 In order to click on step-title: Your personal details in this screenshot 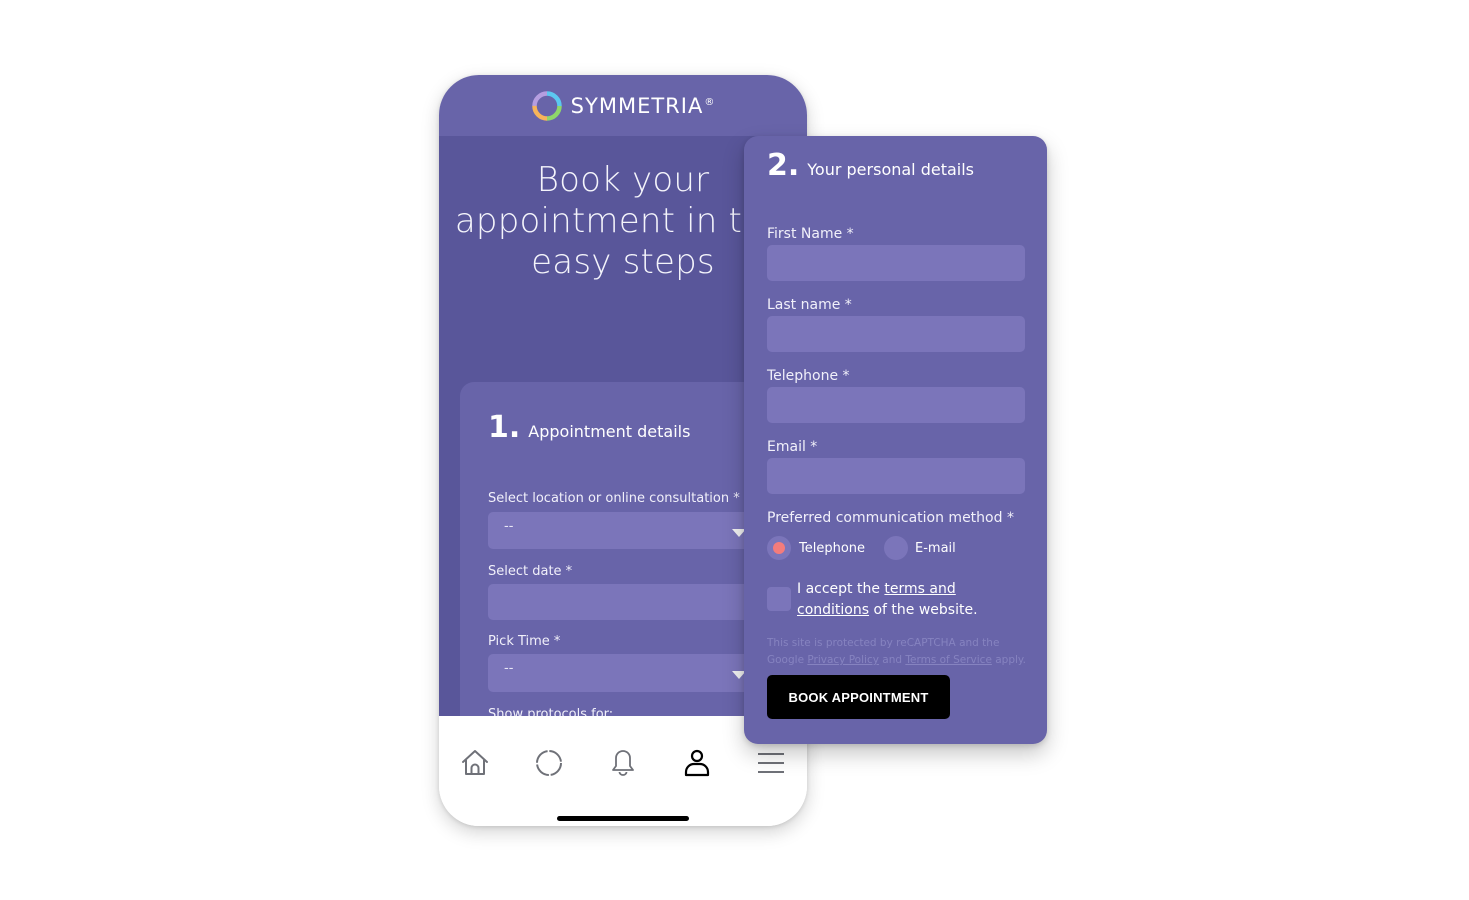, I will do `click(891, 169)`.